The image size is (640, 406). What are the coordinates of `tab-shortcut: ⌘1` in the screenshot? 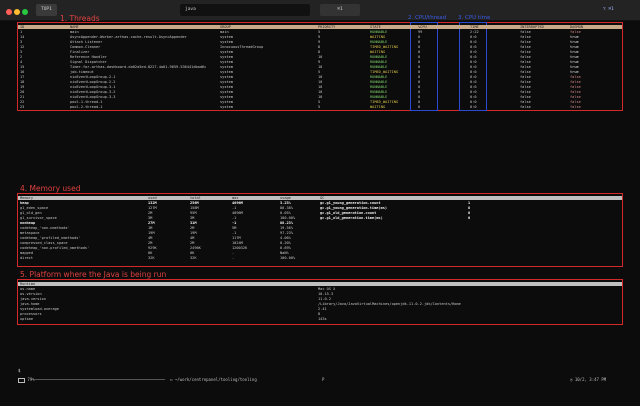 It's located at (340, 10).